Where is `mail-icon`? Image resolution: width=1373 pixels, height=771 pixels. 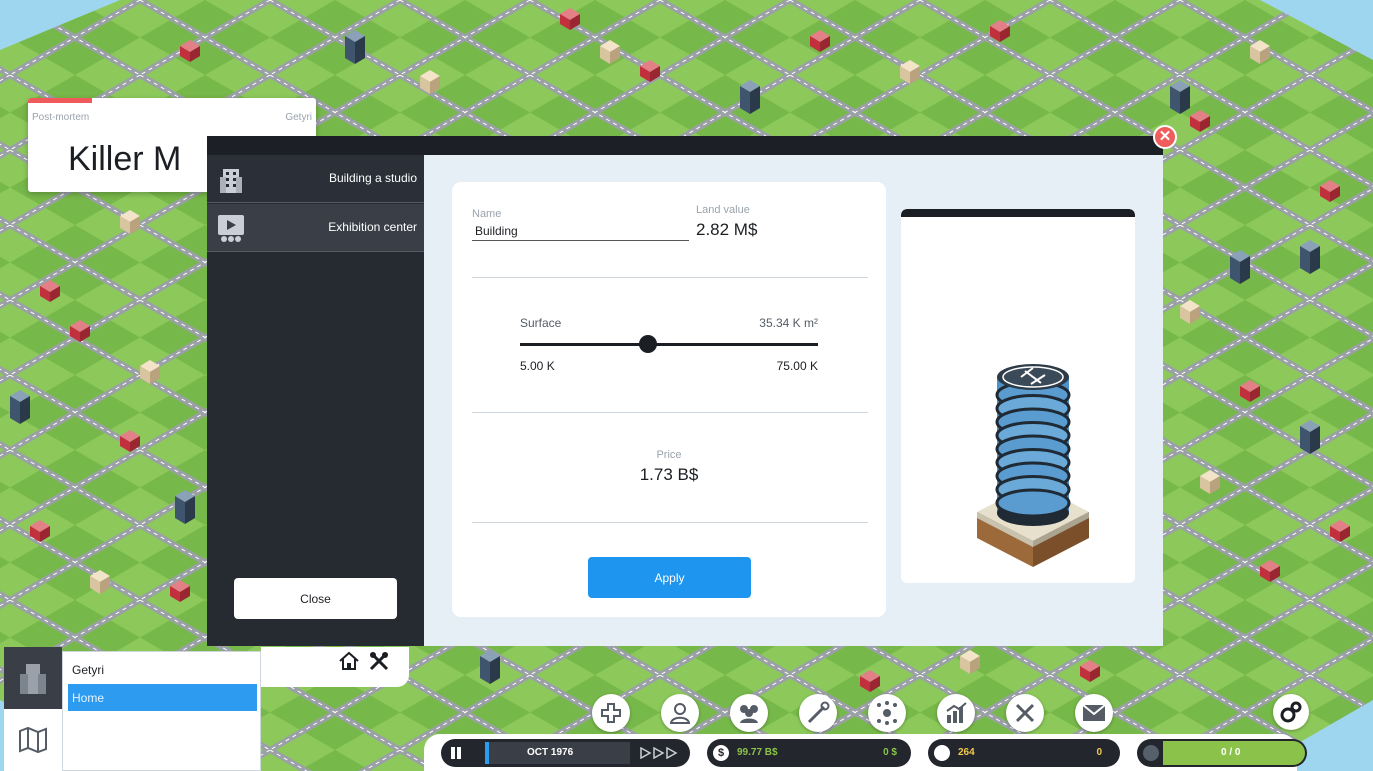 mail-icon is located at coordinates (1094, 712).